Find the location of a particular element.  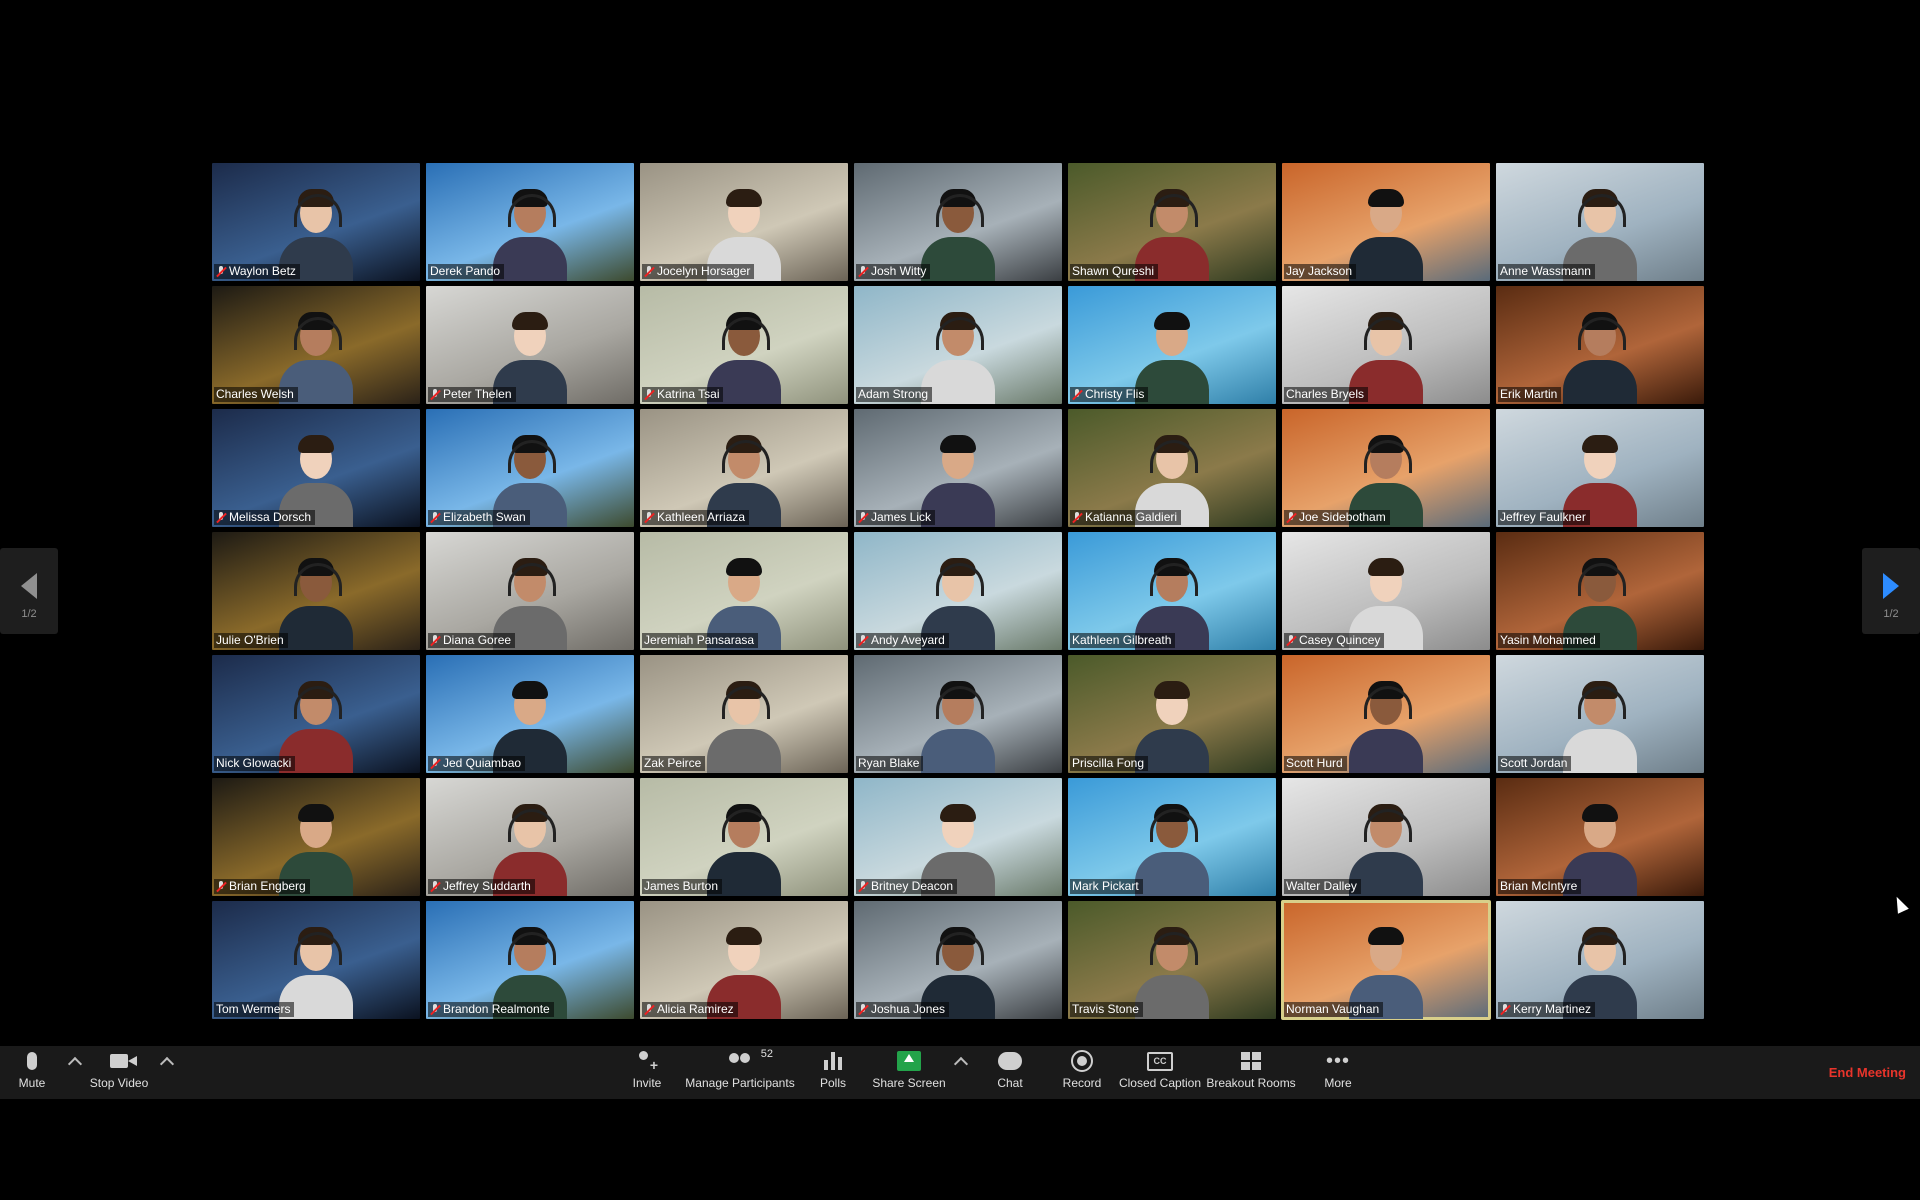

participant-name: Anne Wassmann is located at coordinates (1545, 271).